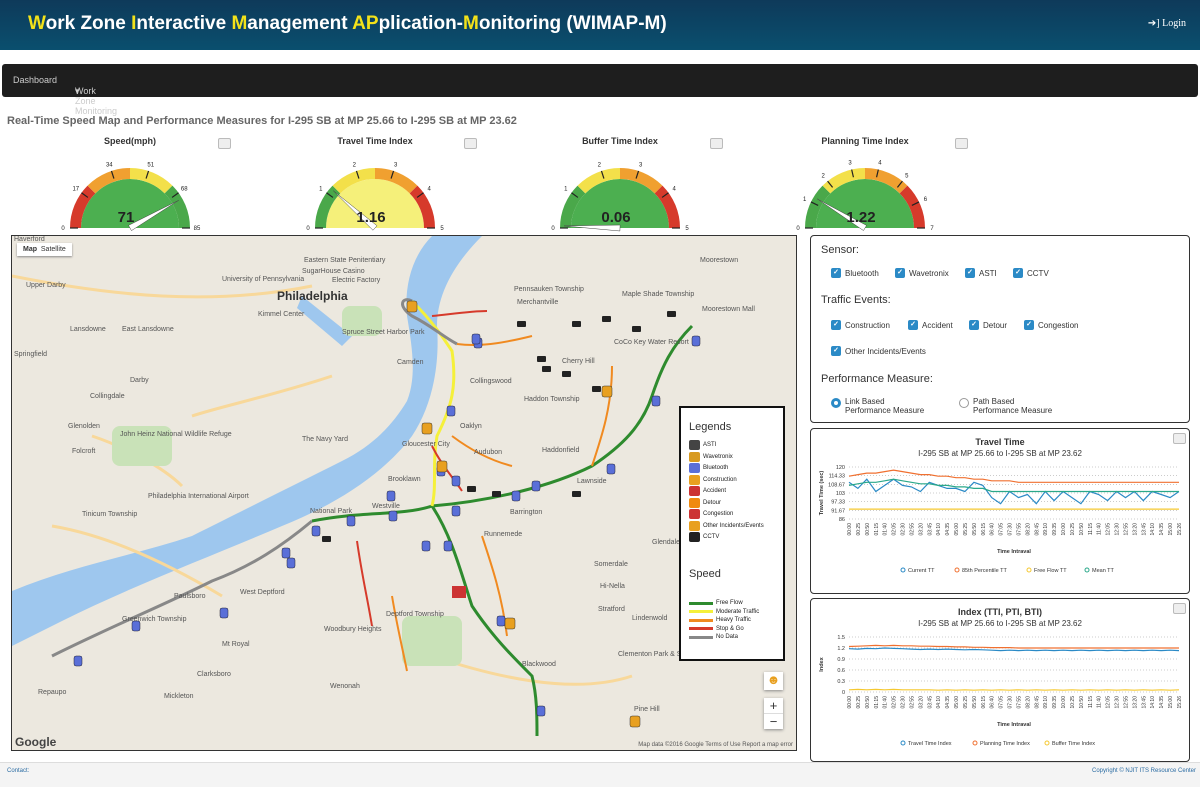 This screenshot has height=787, width=1200. What do you see at coordinates (1073, 702) in the screenshot?
I see `x-tick-label: 10:25` at bounding box center [1073, 702].